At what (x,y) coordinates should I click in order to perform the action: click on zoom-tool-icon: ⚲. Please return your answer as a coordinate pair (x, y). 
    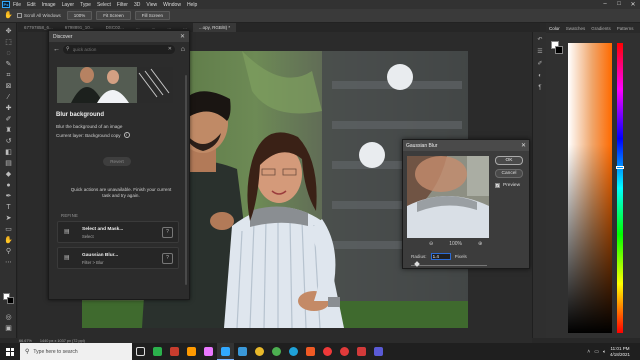
    Looking at the image, I should click on (8, 251).